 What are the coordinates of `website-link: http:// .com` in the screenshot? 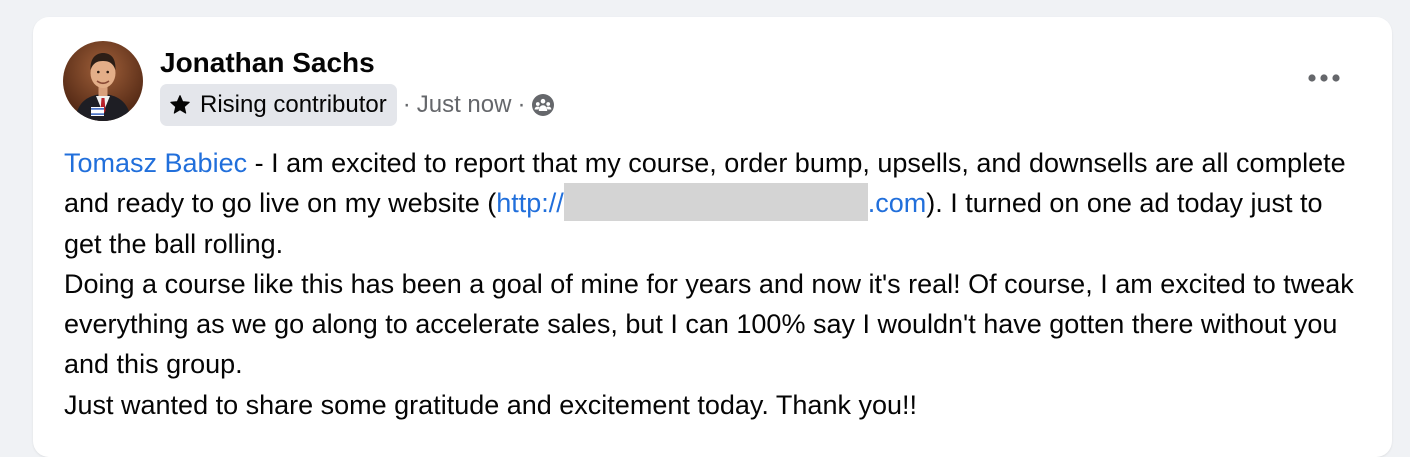 It's located at (711, 202).